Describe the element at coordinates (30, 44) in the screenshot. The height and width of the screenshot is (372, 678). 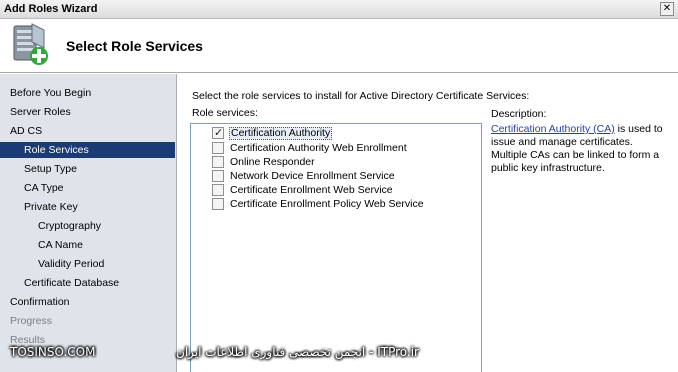
I see `server-add-icon` at that location.